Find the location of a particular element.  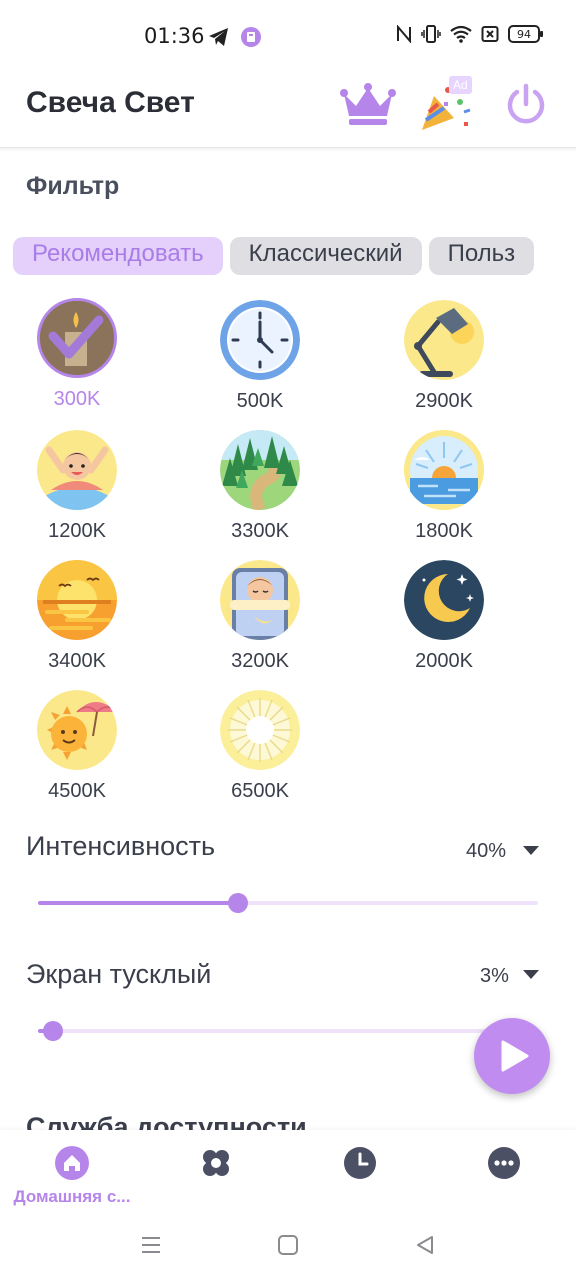

filter-tabs: Рекомендовать Классический Польз is located at coordinates (288, 256).